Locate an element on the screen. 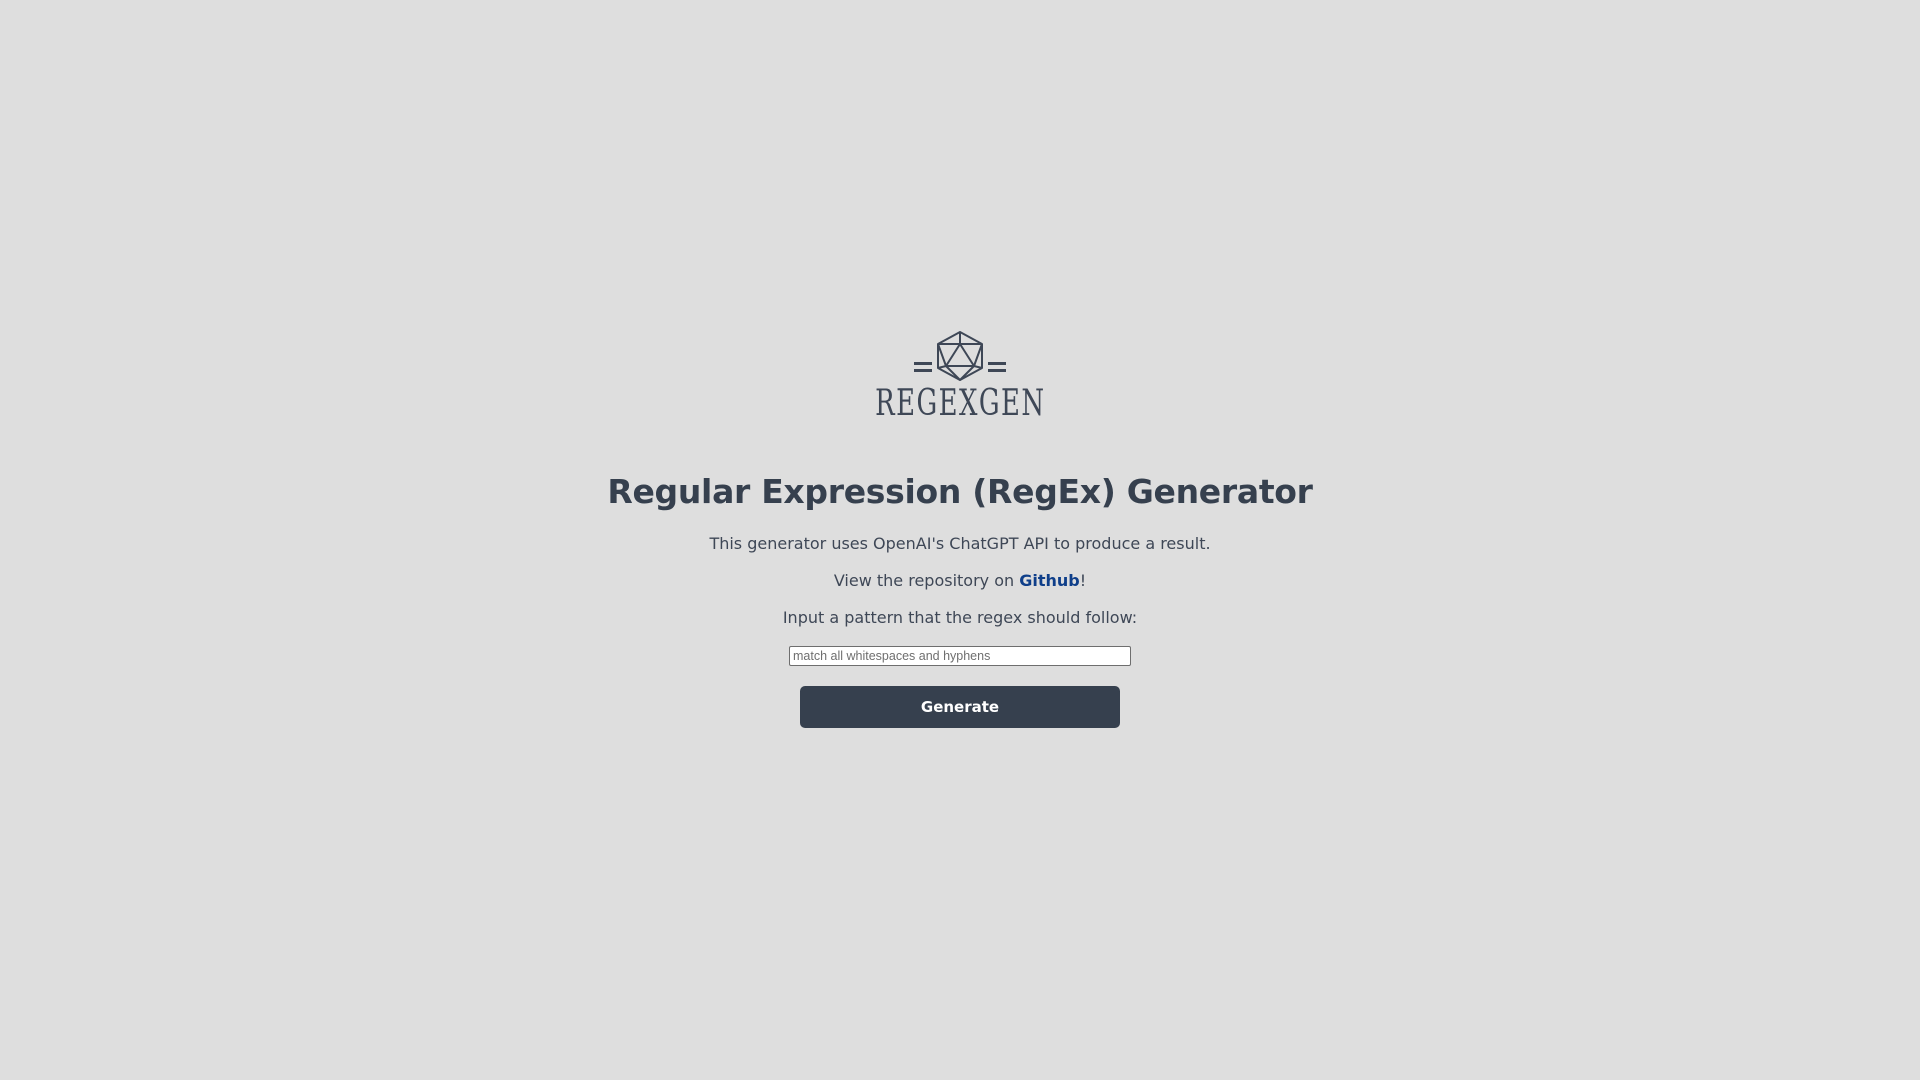 The width and height of the screenshot is (1920, 1080). generate-button: Generate is located at coordinates (960, 707).